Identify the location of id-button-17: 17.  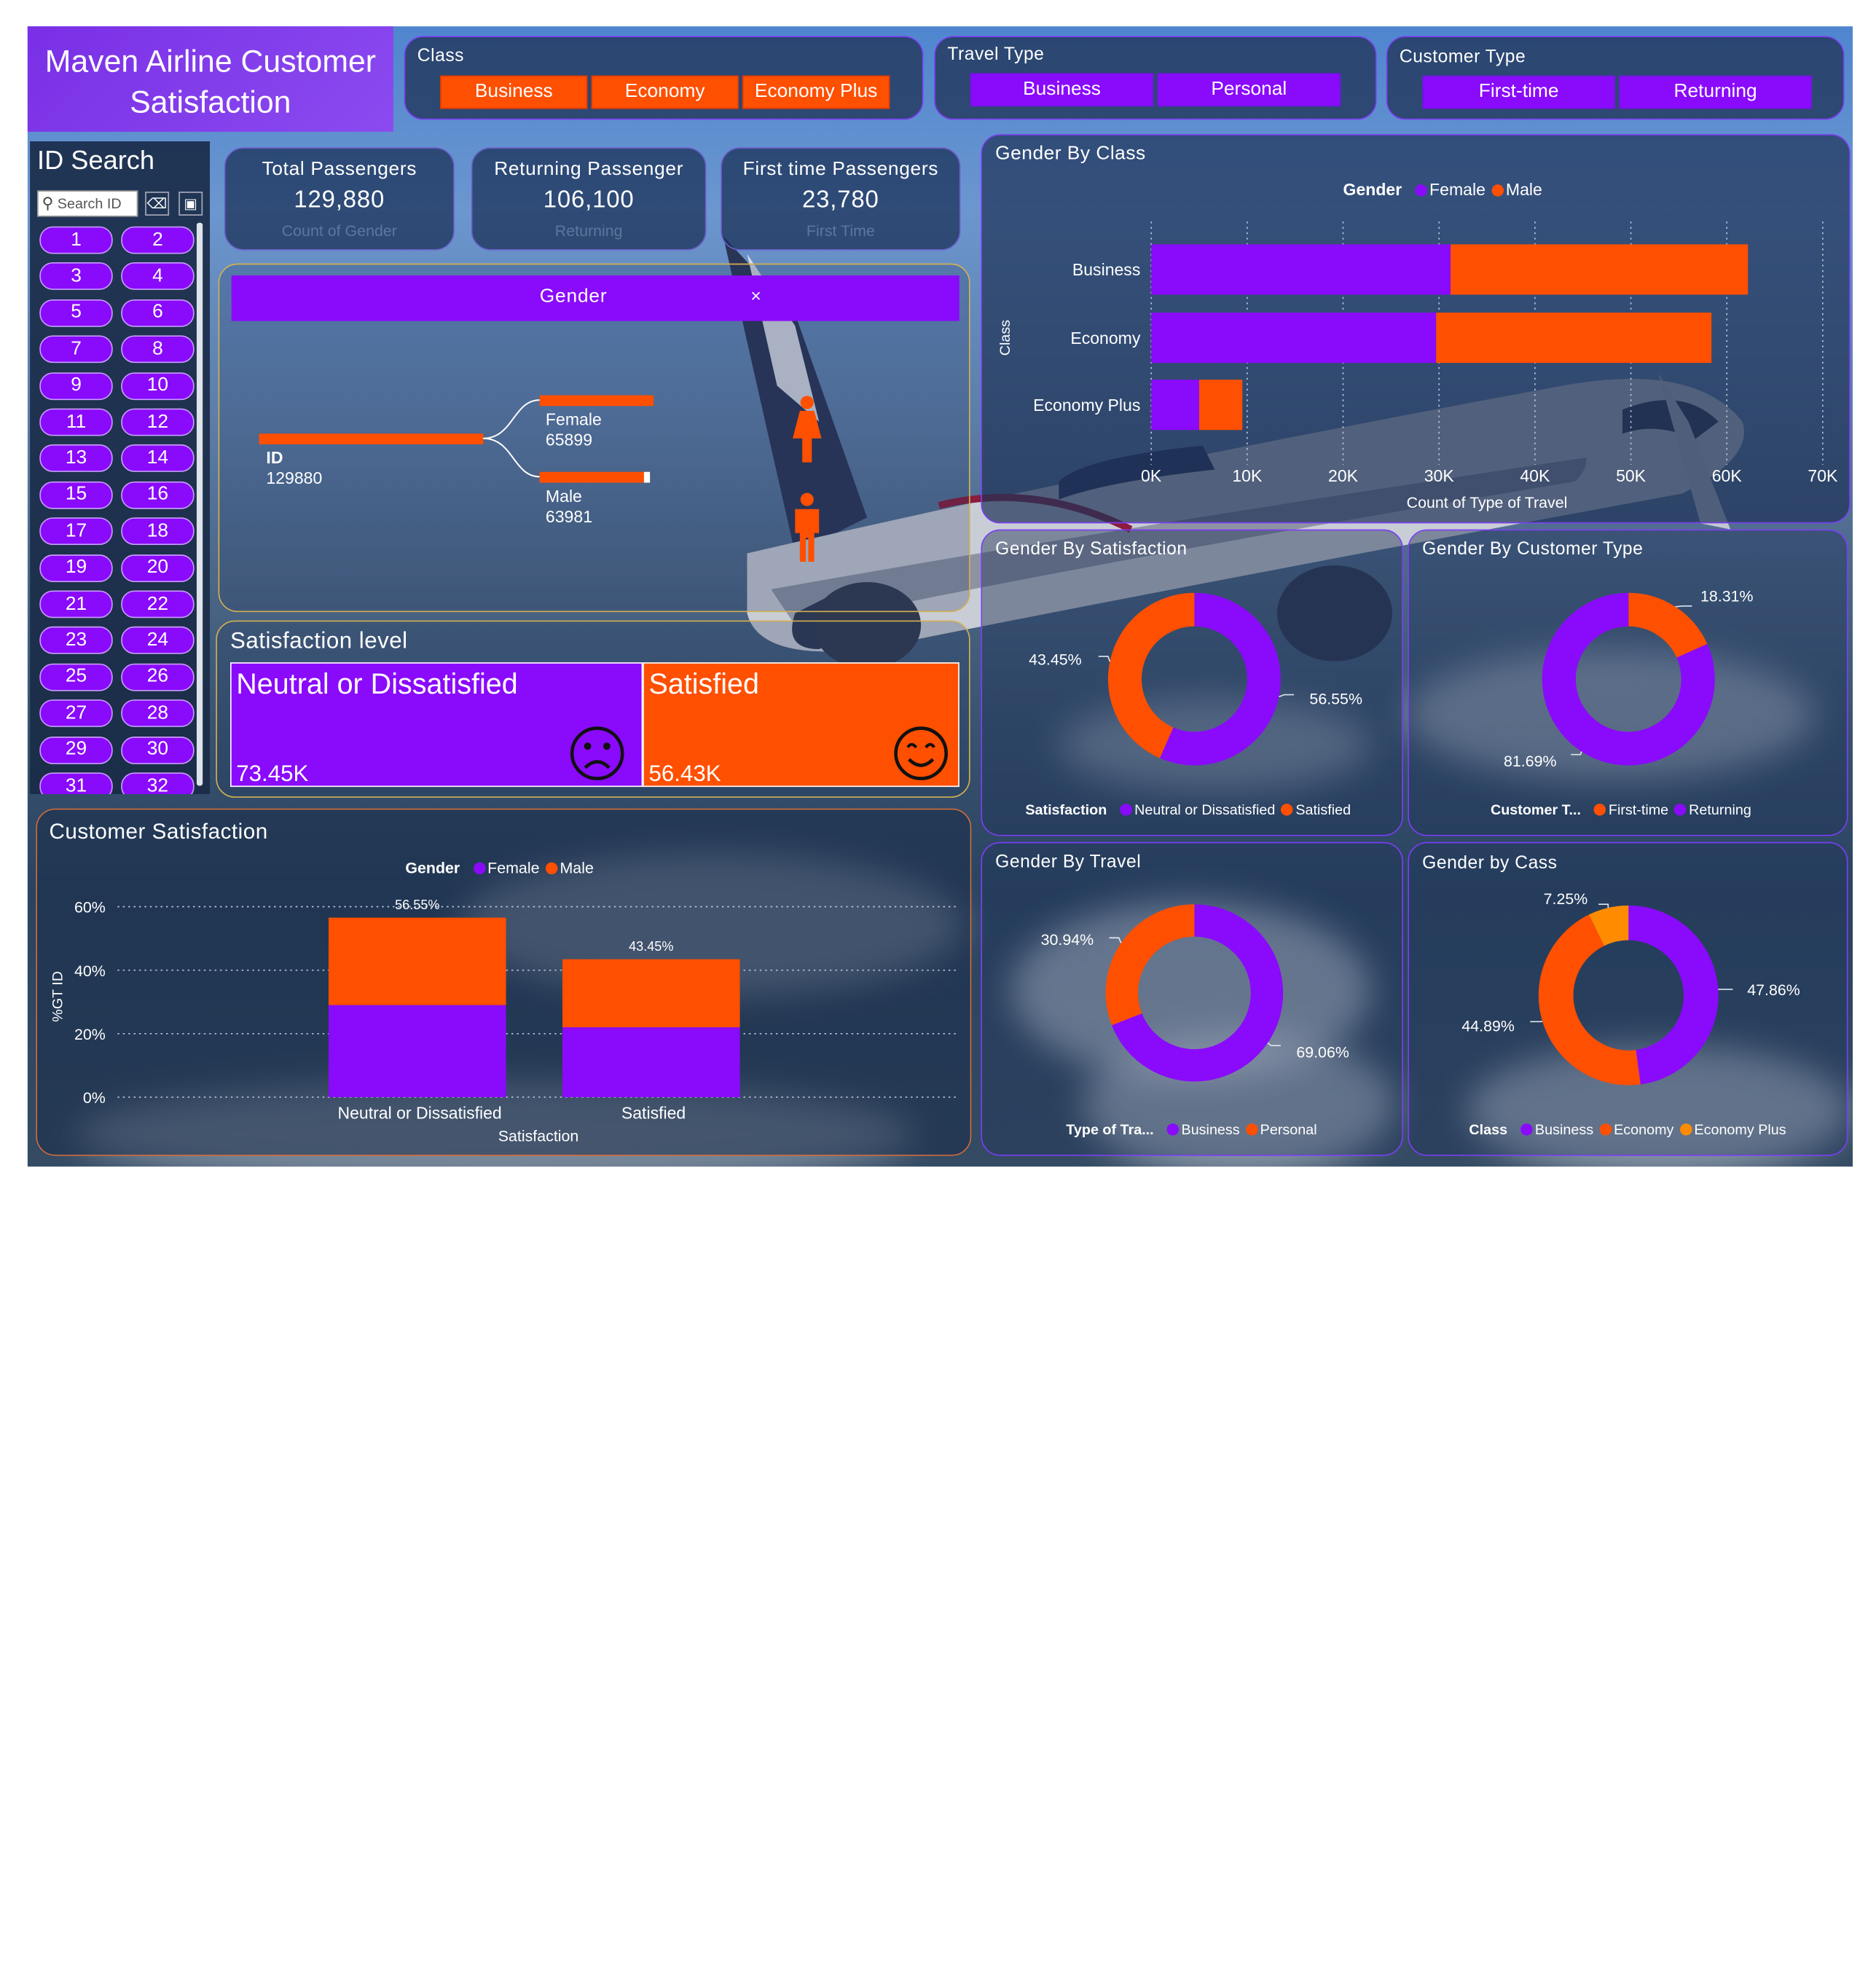
(75, 532).